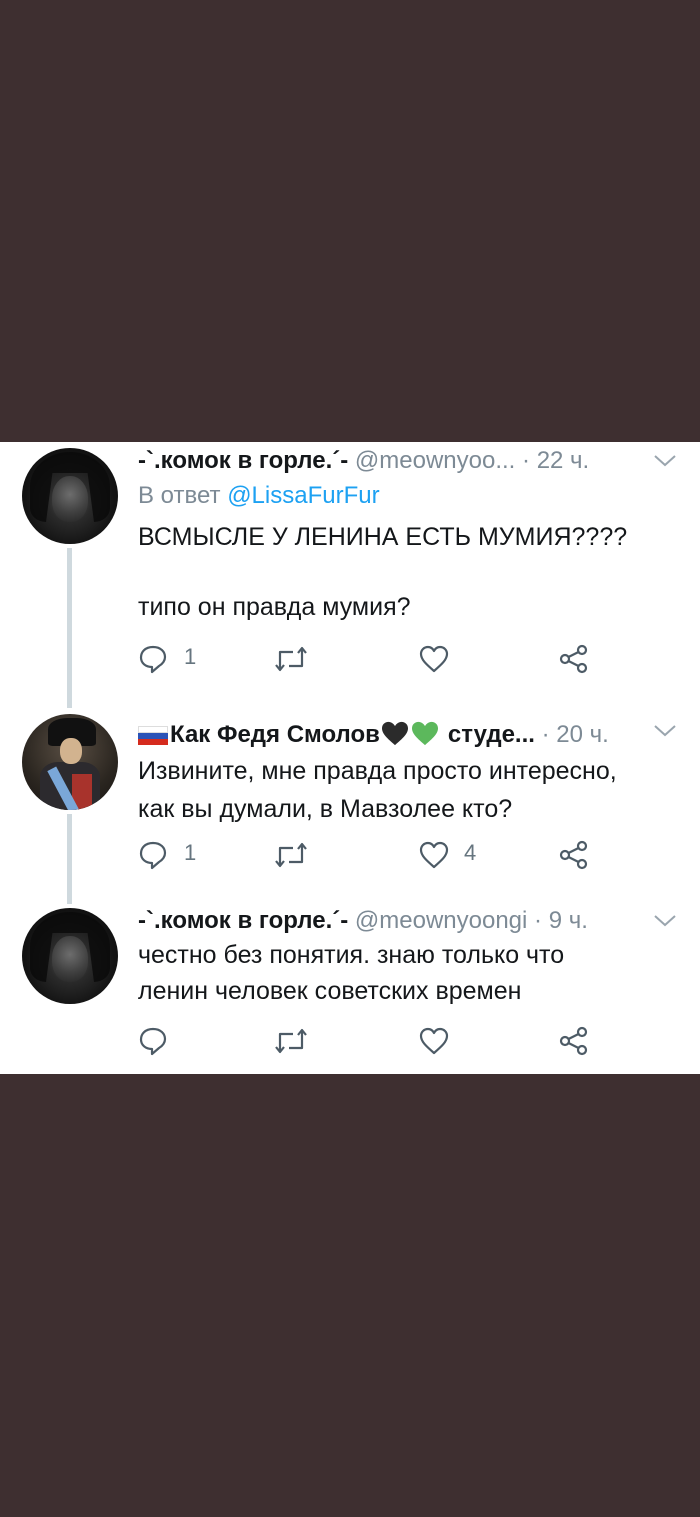 The width and height of the screenshot is (700, 1517). What do you see at coordinates (275, 734) in the screenshot?
I see `author-name: Как Федя Смолов` at bounding box center [275, 734].